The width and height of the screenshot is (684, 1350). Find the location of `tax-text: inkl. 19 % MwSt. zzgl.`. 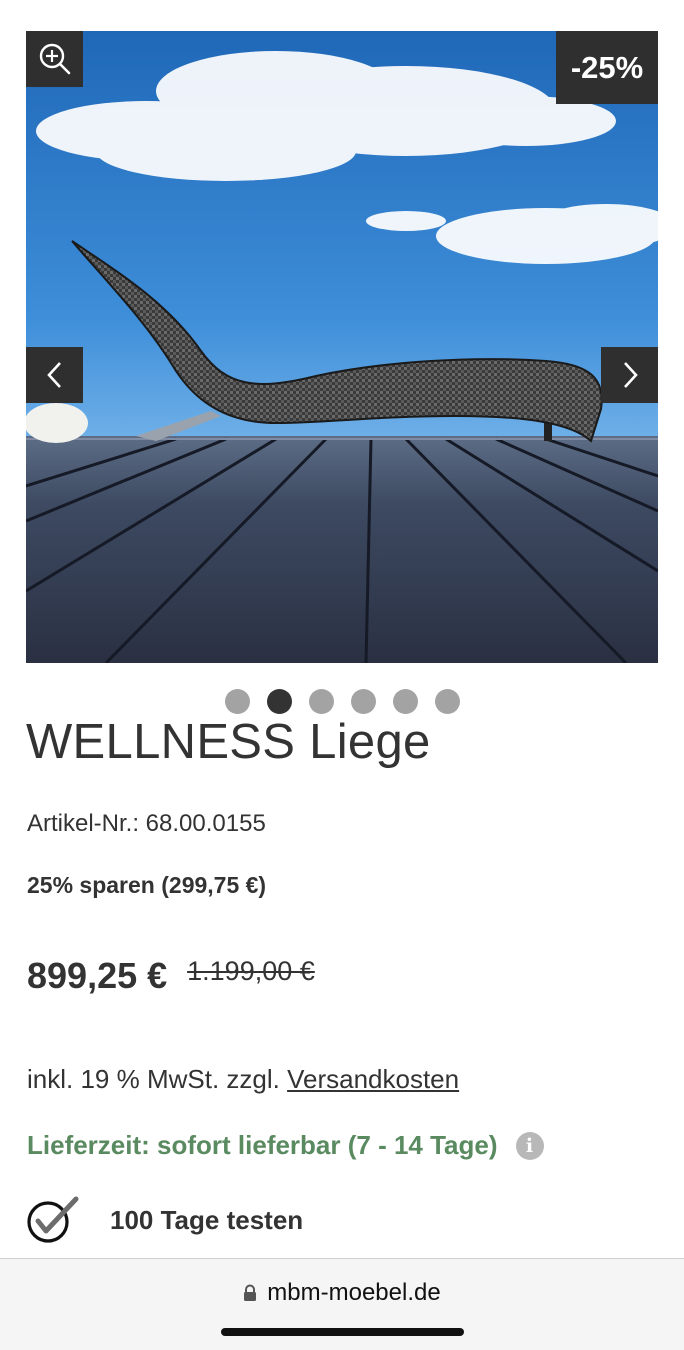

tax-text: inkl. 19 % MwSt. zzgl. is located at coordinates (153, 1079).